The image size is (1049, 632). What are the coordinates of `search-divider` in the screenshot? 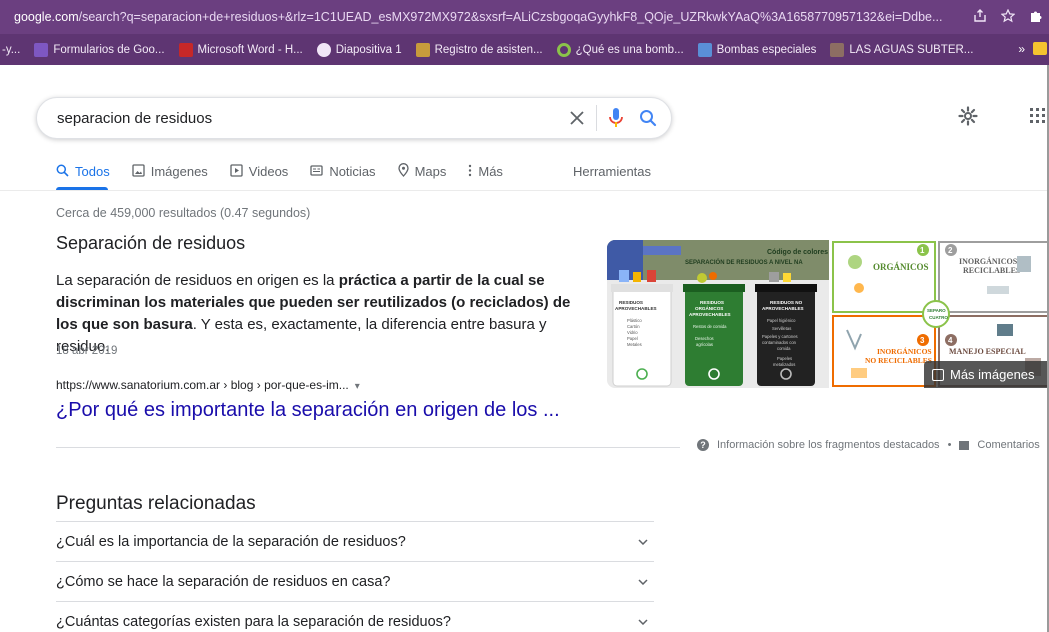 It's located at (596, 118).